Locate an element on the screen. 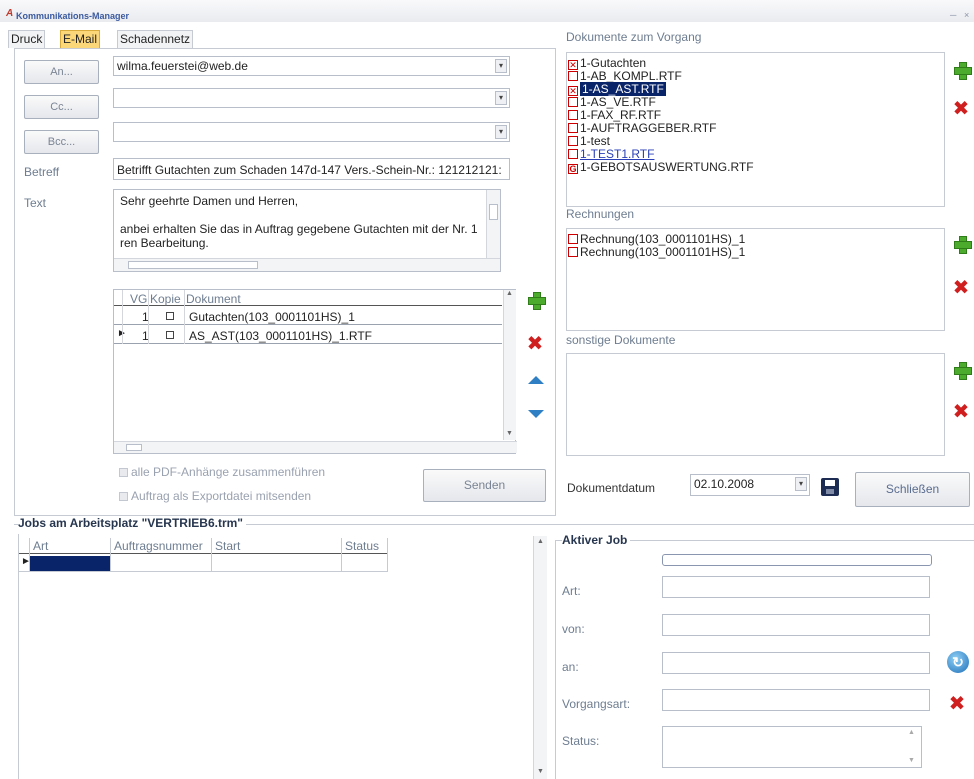 This screenshot has width=974, height=779. to-combo: wilma.feuerstei@web.de ▾ is located at coordinates (311, 66).